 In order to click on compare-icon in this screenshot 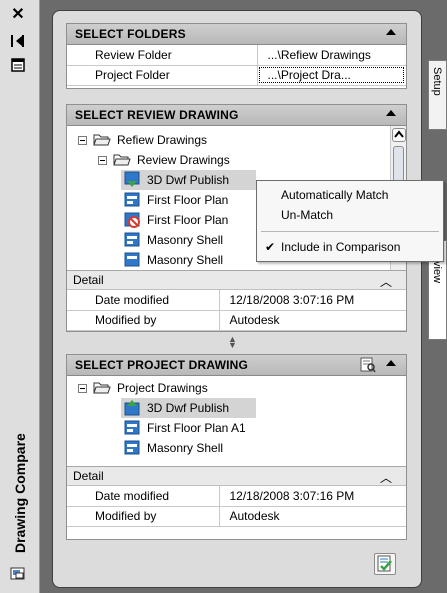, I will do `click(384, 563)`.